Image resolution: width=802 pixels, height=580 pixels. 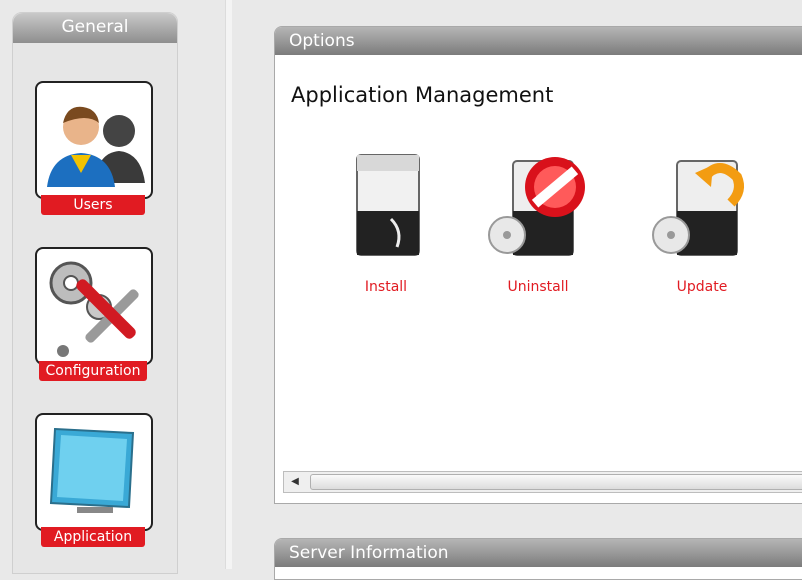 I want to click on users-tile, so click(x=94, y=140).